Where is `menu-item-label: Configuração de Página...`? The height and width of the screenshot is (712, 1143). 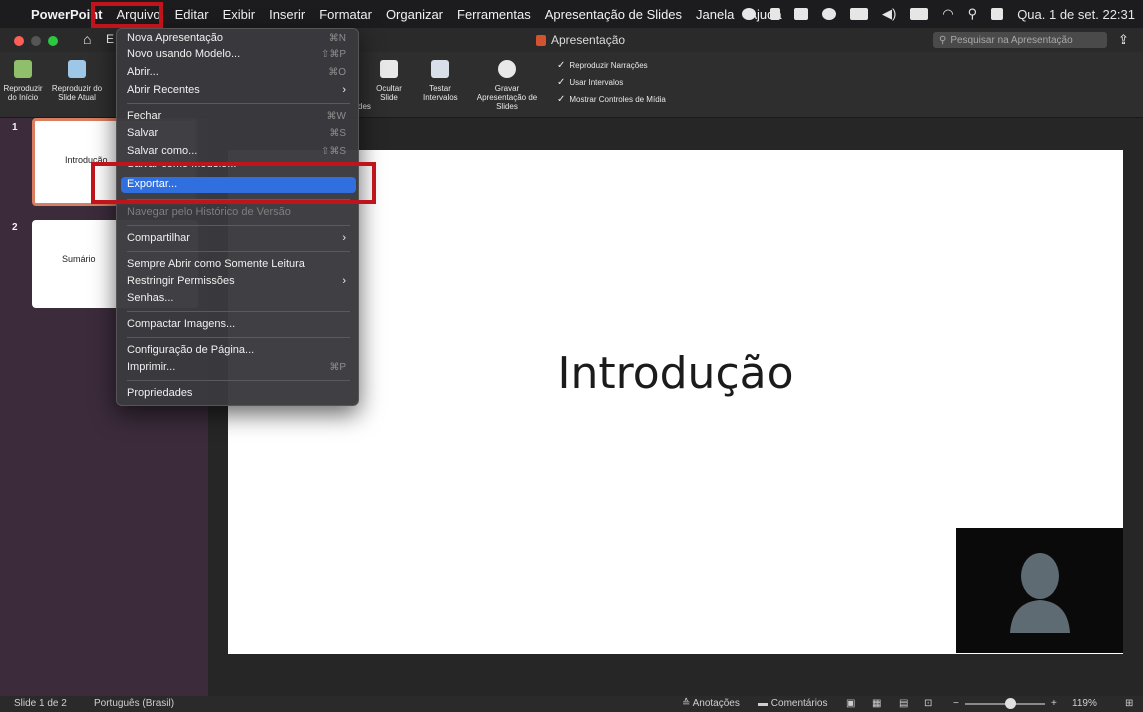
menu-item-label: Configuração de Página... is located at coordinates (191, 350).